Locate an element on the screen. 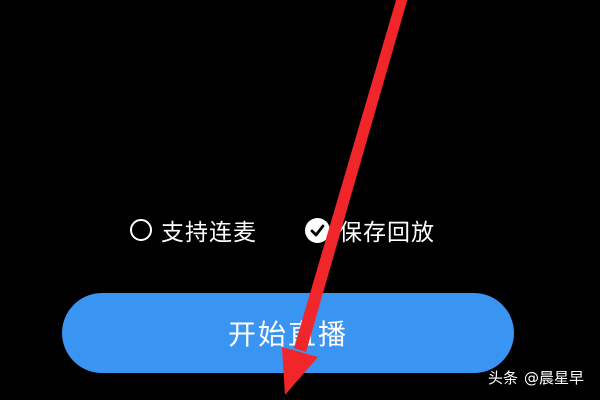 This screenshot has width=600, height=400. checked-circle-icon is located at coordinates (317, 230).